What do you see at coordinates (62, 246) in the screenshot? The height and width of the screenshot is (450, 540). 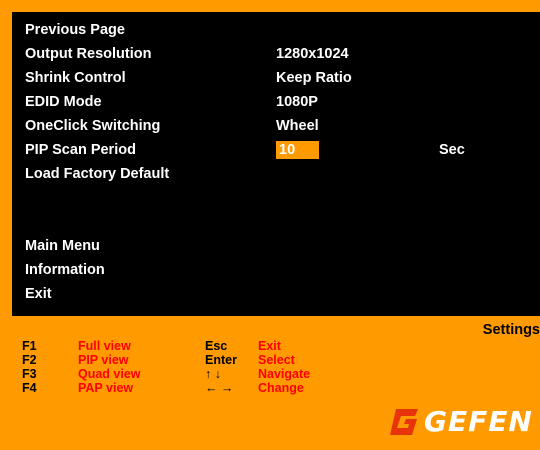 I see `menu-item-label: Main Menu` at bounding box center [62, 246].